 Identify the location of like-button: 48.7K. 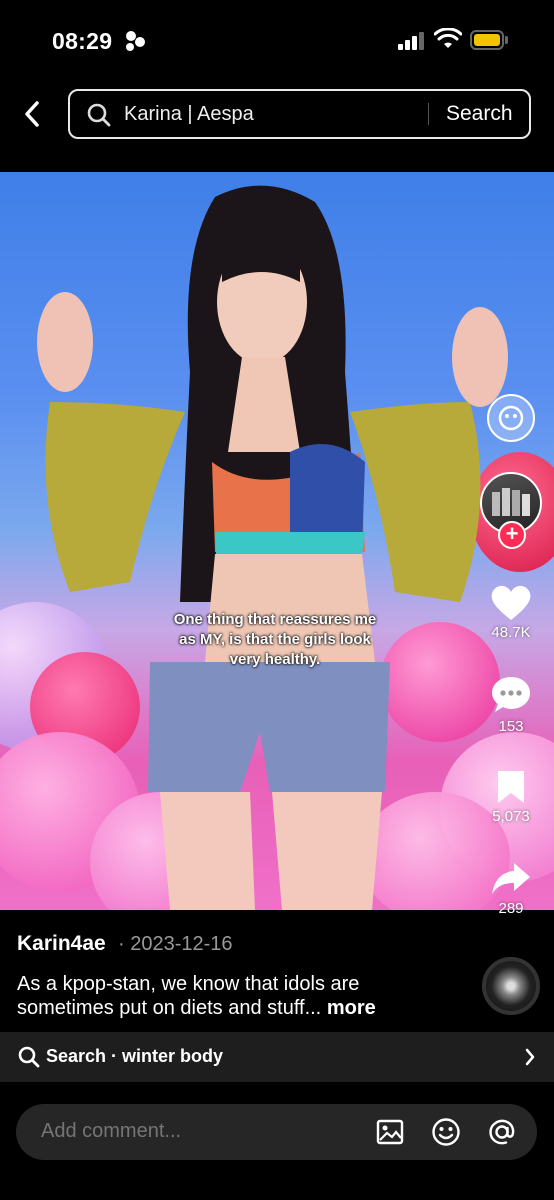
(511, 611).